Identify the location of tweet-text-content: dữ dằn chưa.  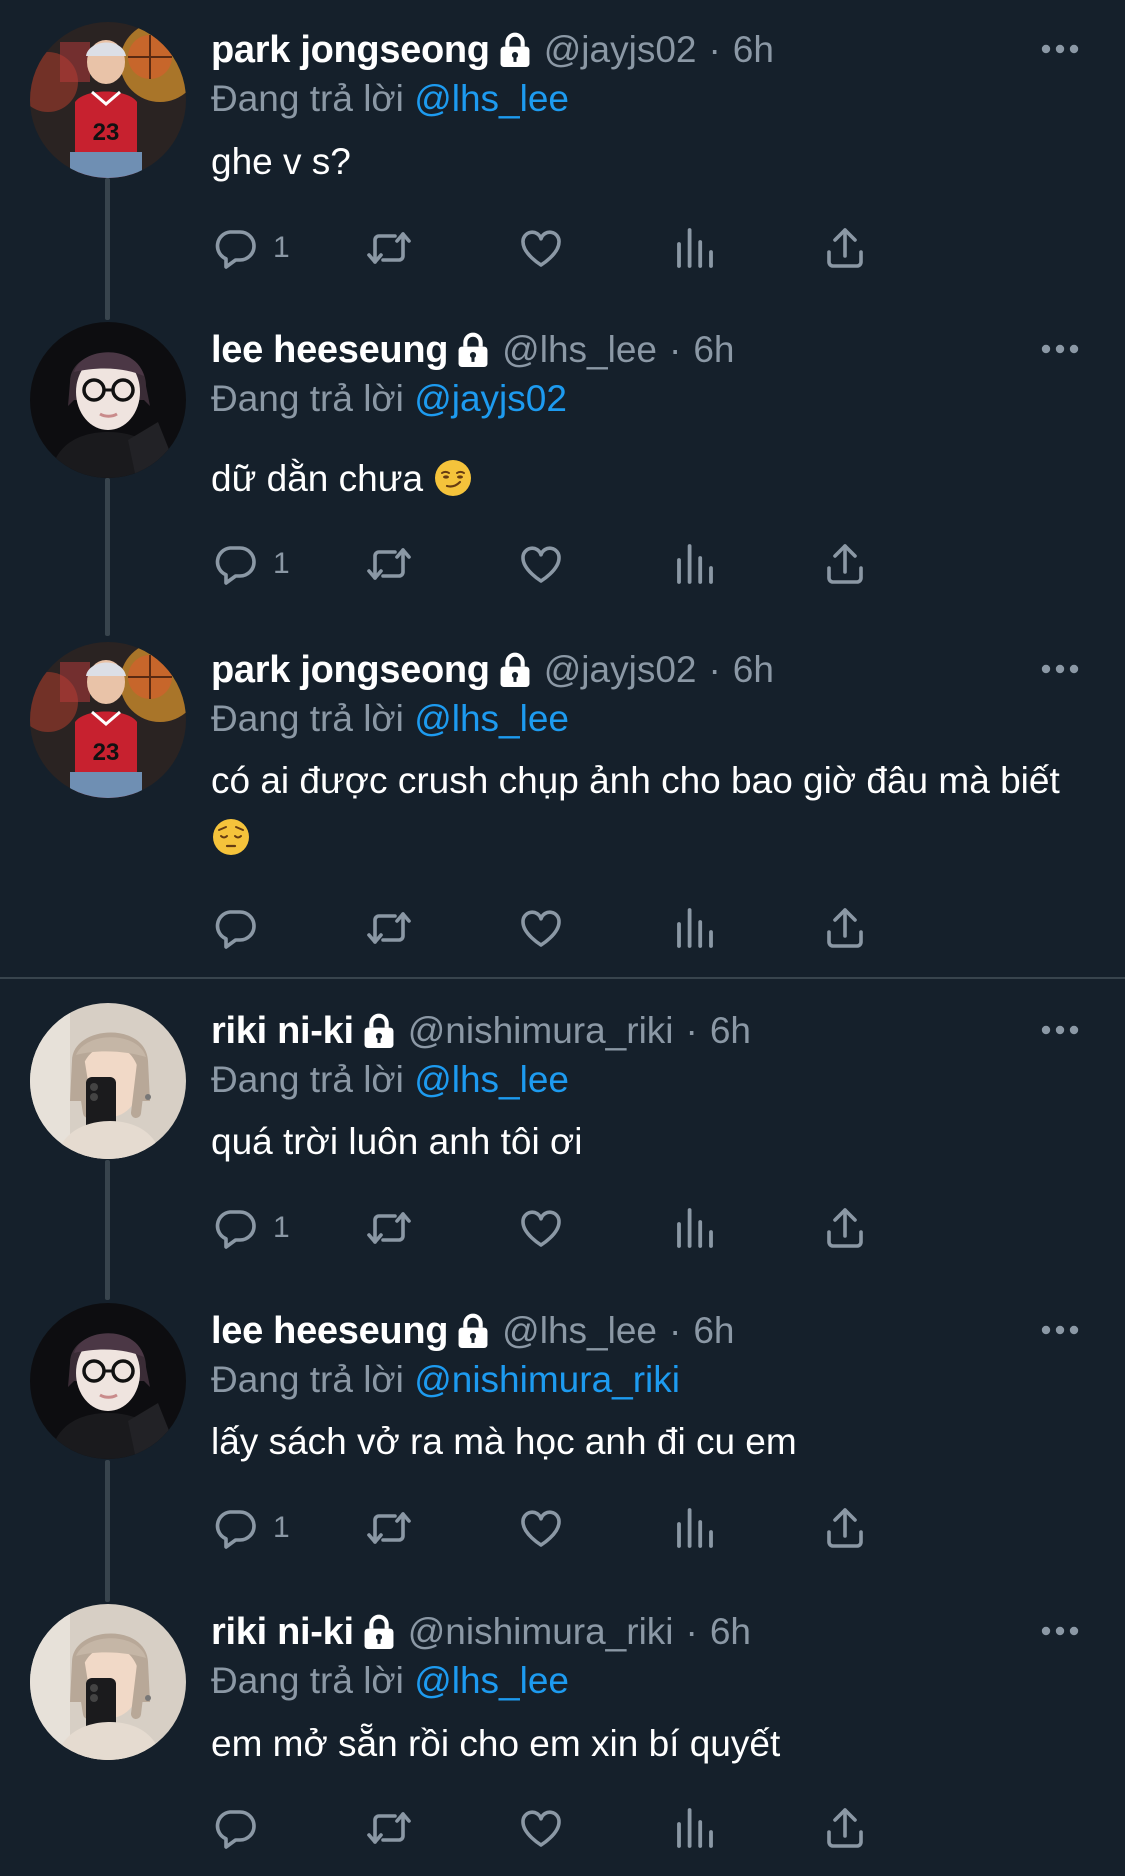
(317, 478).